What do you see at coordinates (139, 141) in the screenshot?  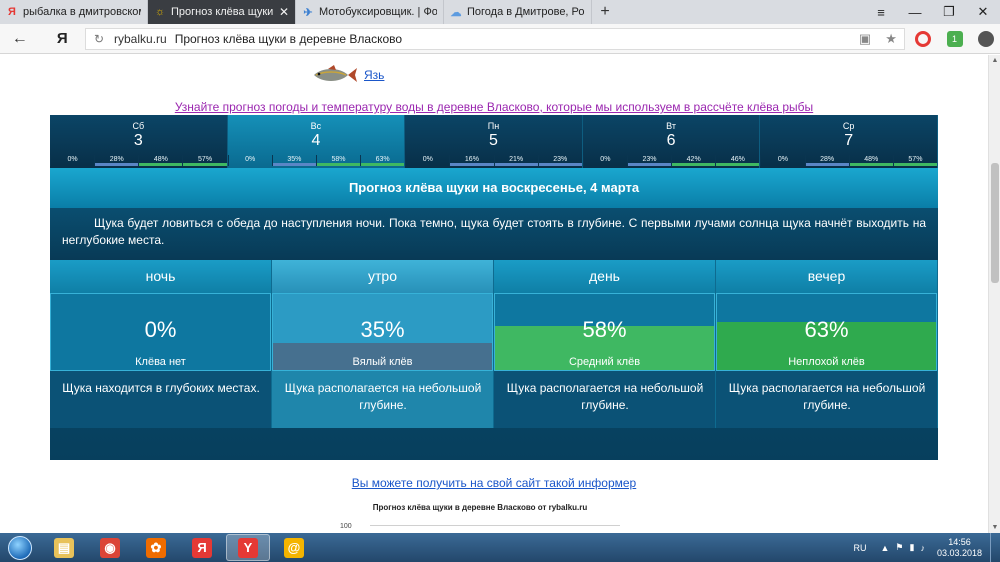 I see `day-tab: Сб 3 0% 28% 48% 57%` at bounding box center [139, 141].